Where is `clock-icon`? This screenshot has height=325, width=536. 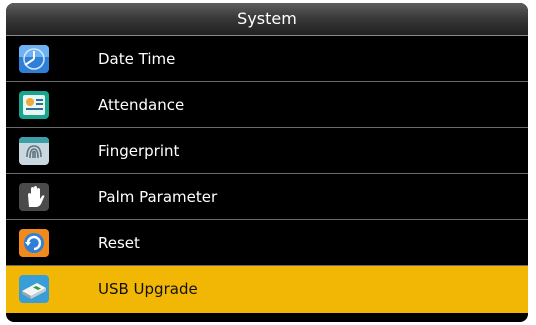
clock-icon is located at coordinates (34, 59).